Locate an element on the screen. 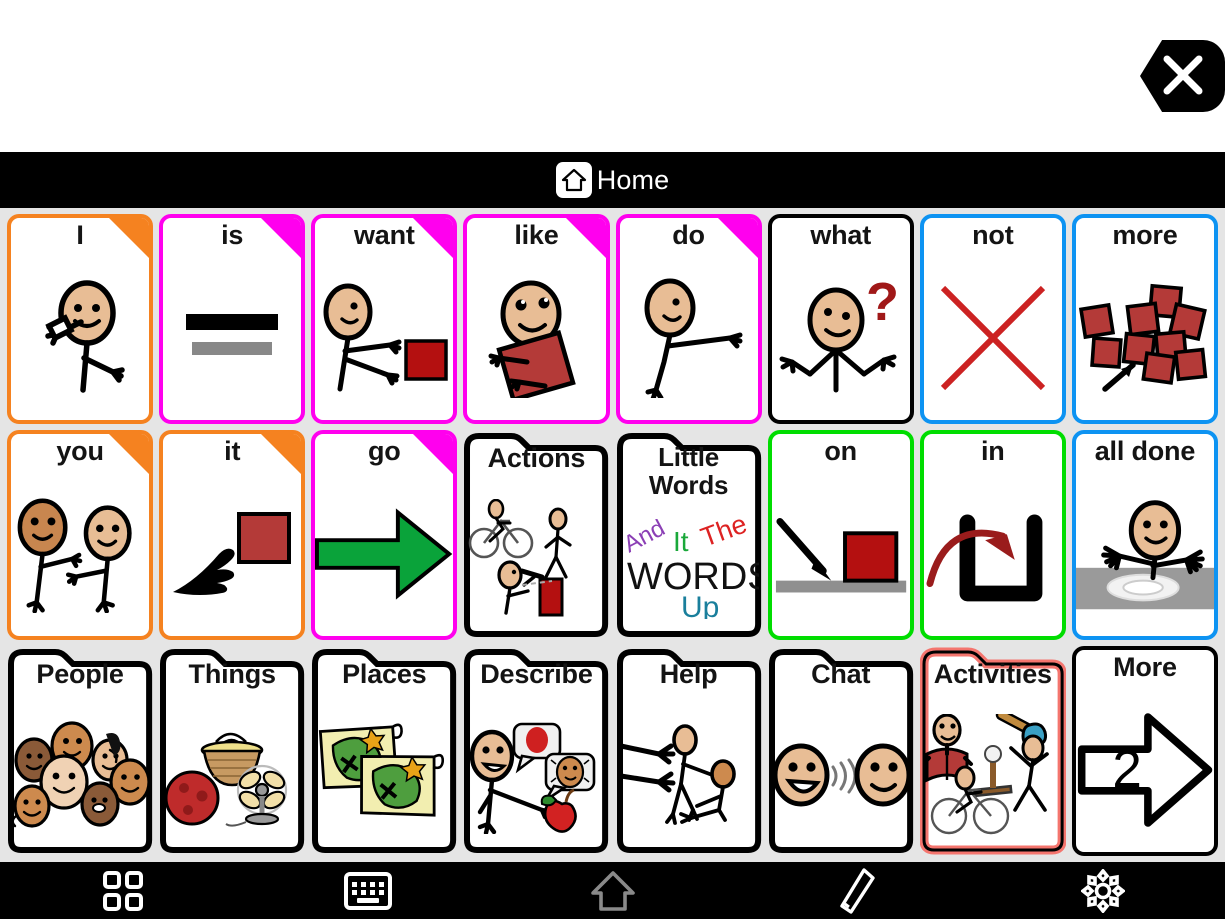  page-number: 2 is located at coordinates (1126, 769).